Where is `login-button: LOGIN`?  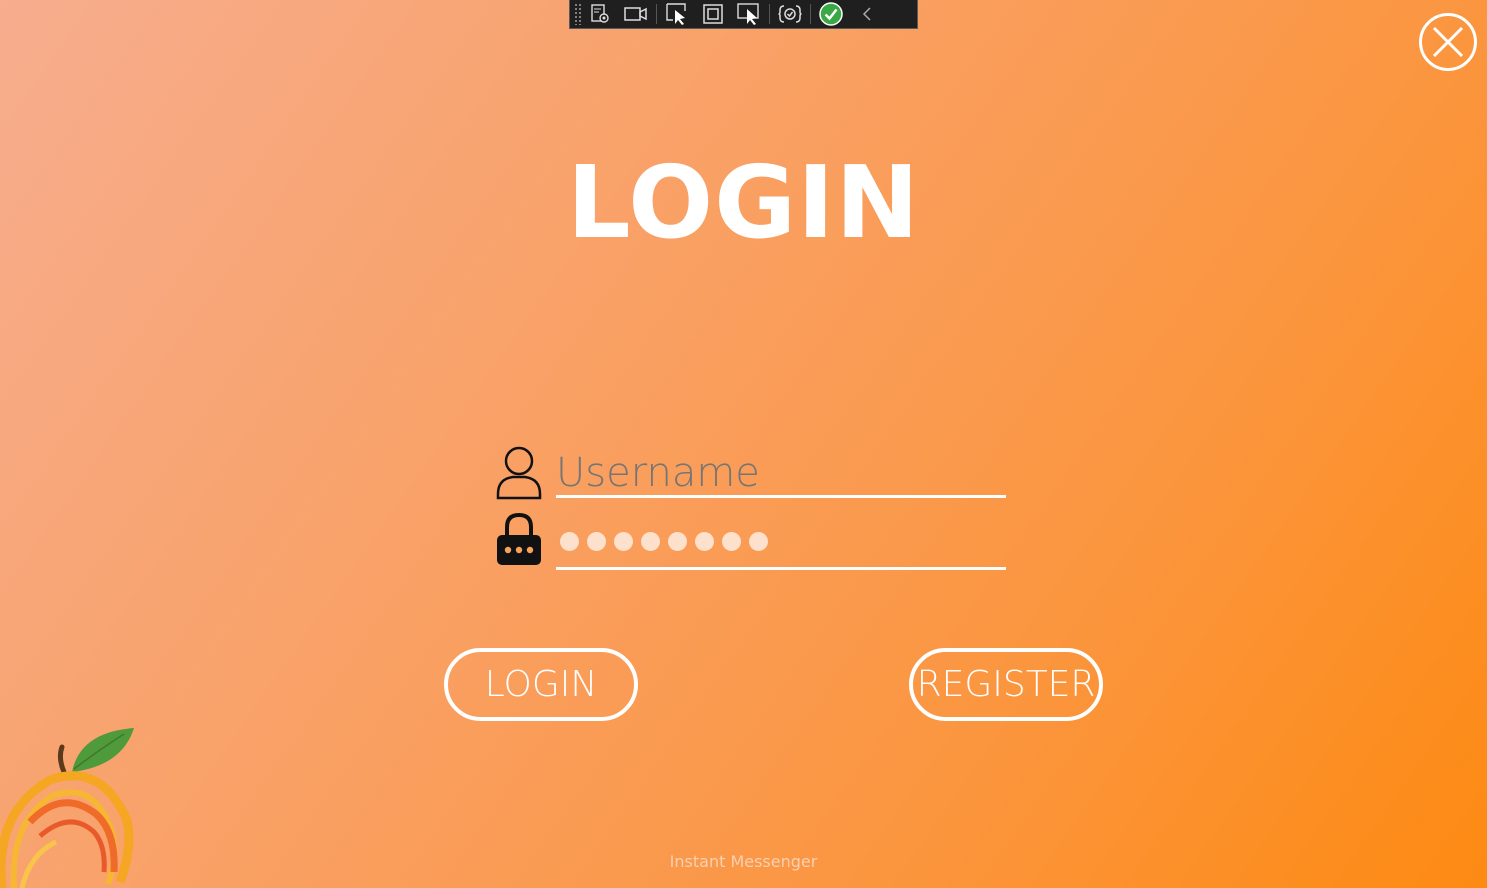 login-button: LOGIN is located at coordinates (541, 684).